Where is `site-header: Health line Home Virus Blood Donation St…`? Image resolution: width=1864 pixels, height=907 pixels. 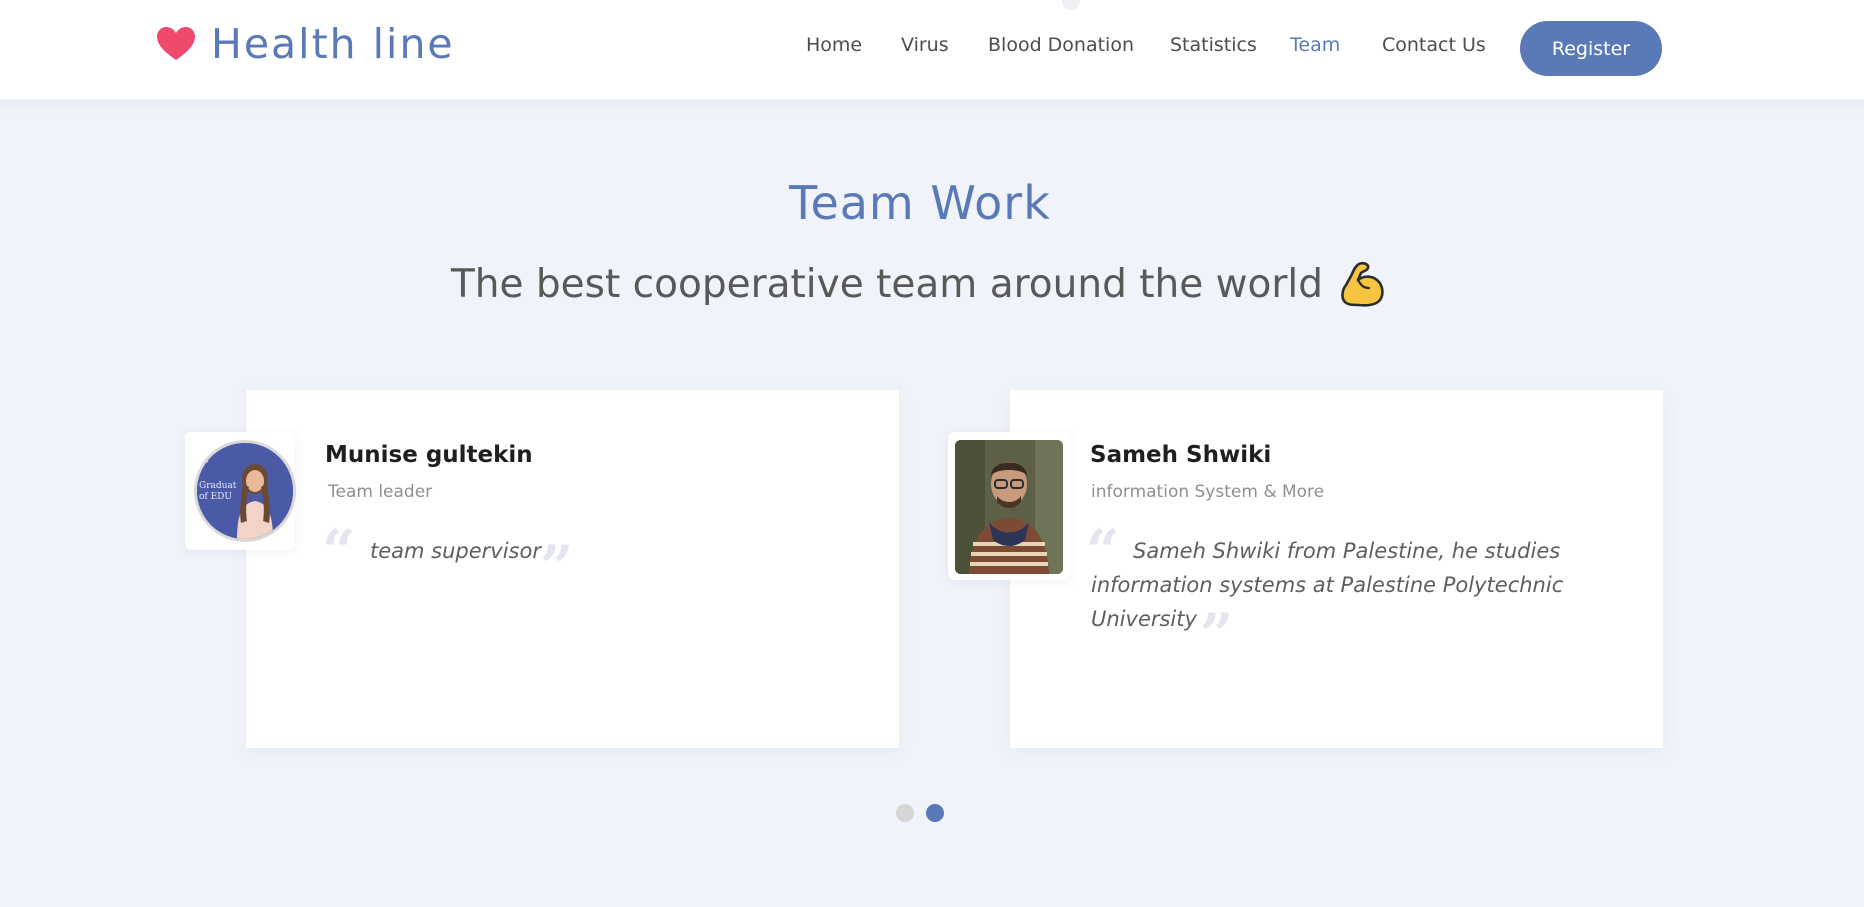
site-header: Health line Home Virus Blood Donation St… is located at coordinates (932, 49).